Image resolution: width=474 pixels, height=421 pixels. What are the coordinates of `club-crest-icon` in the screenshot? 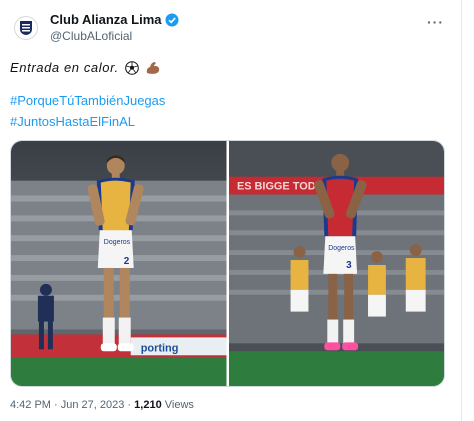 It's located at (26, 28).